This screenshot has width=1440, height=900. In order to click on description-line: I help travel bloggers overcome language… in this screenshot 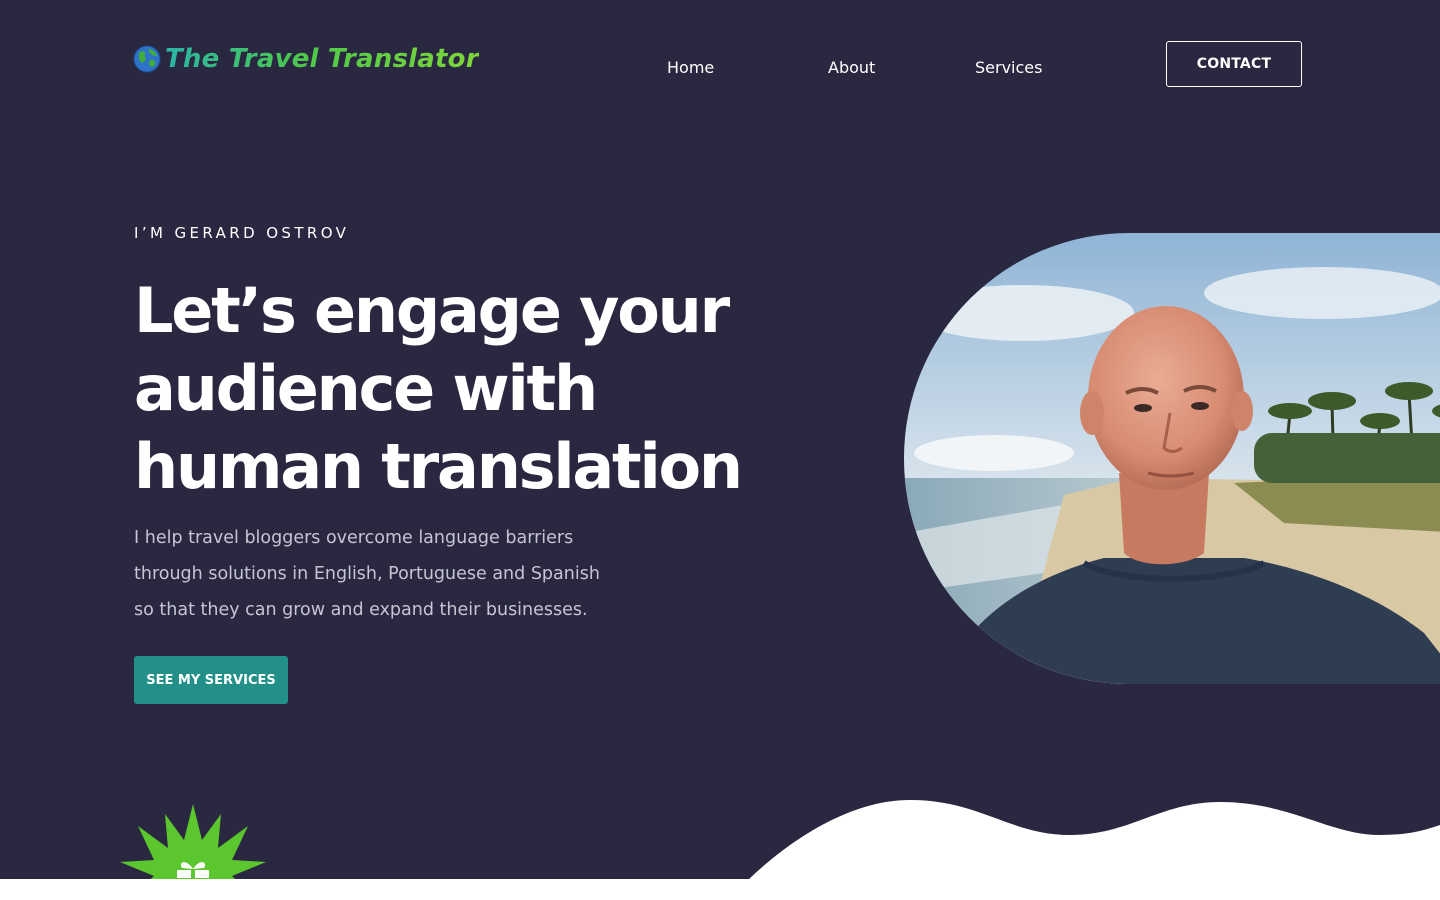, I will do `click(354, 538)`.